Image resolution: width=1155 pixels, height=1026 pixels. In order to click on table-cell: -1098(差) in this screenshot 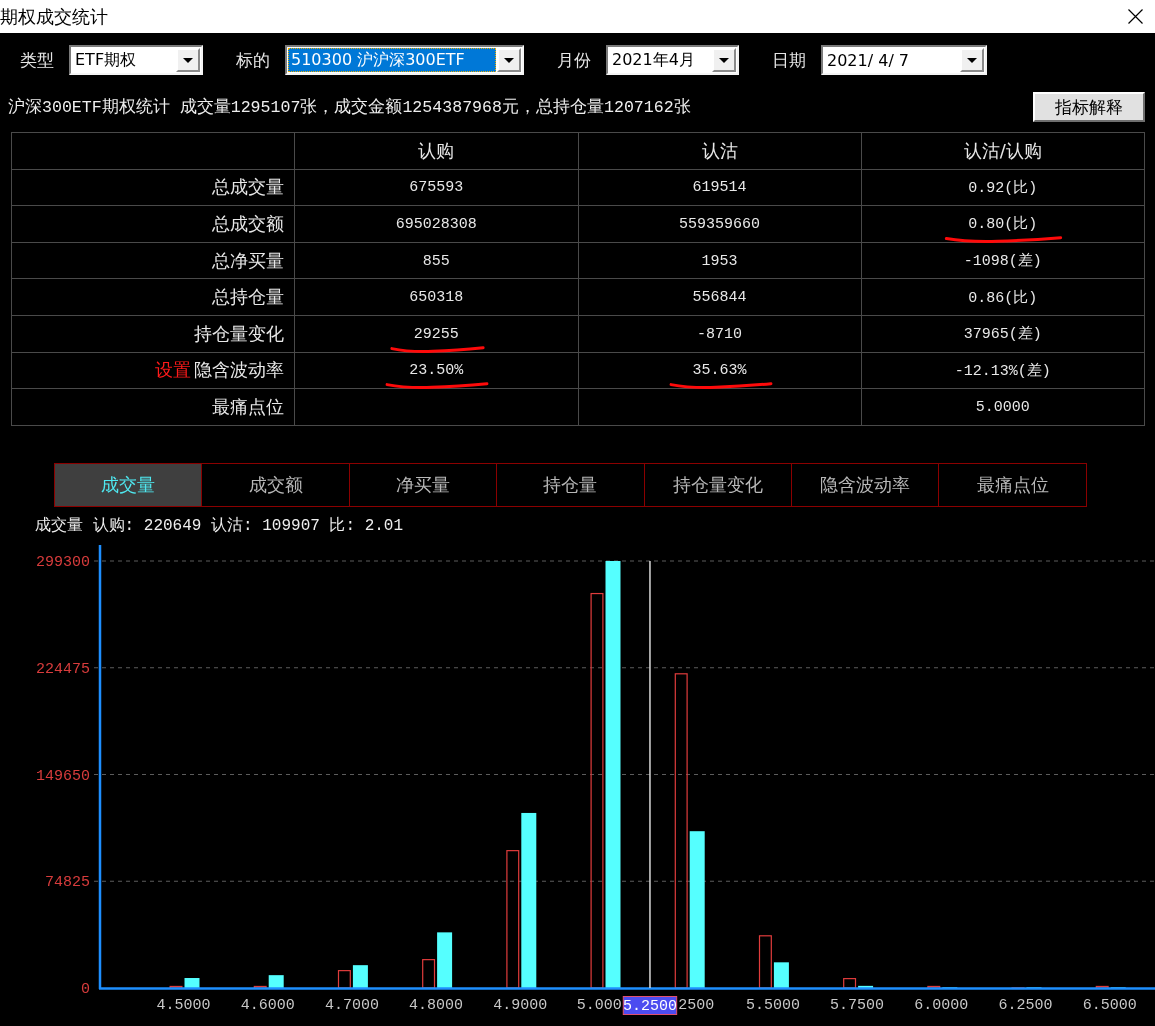, I will do `click(1002, 262)`.